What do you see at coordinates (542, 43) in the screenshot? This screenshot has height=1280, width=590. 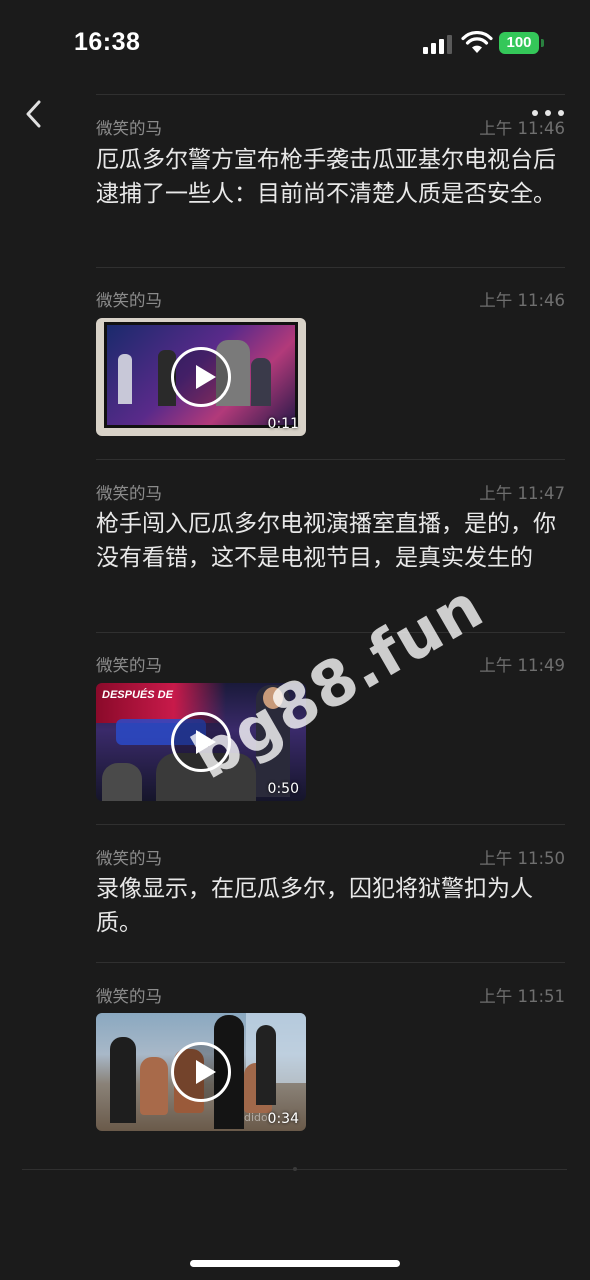 I see `battery-tip` at bounding box center [542, 43].